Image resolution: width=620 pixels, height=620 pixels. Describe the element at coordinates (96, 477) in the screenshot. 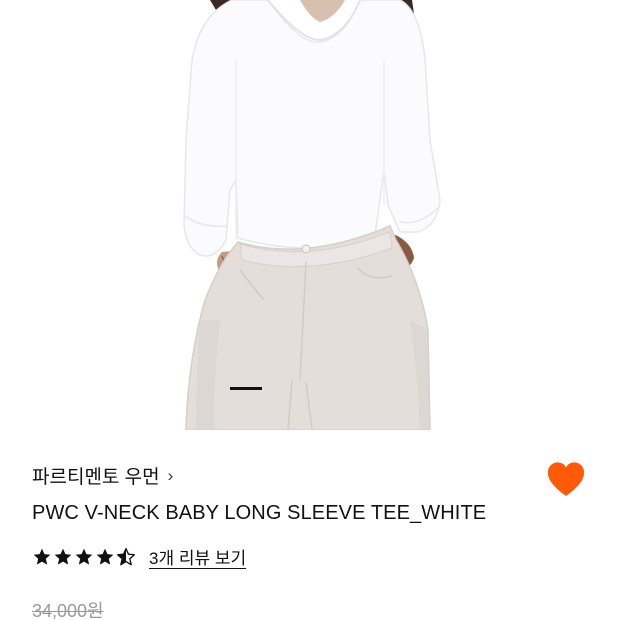

I see `brand-name: 파르티멘토 우먼` at that location.